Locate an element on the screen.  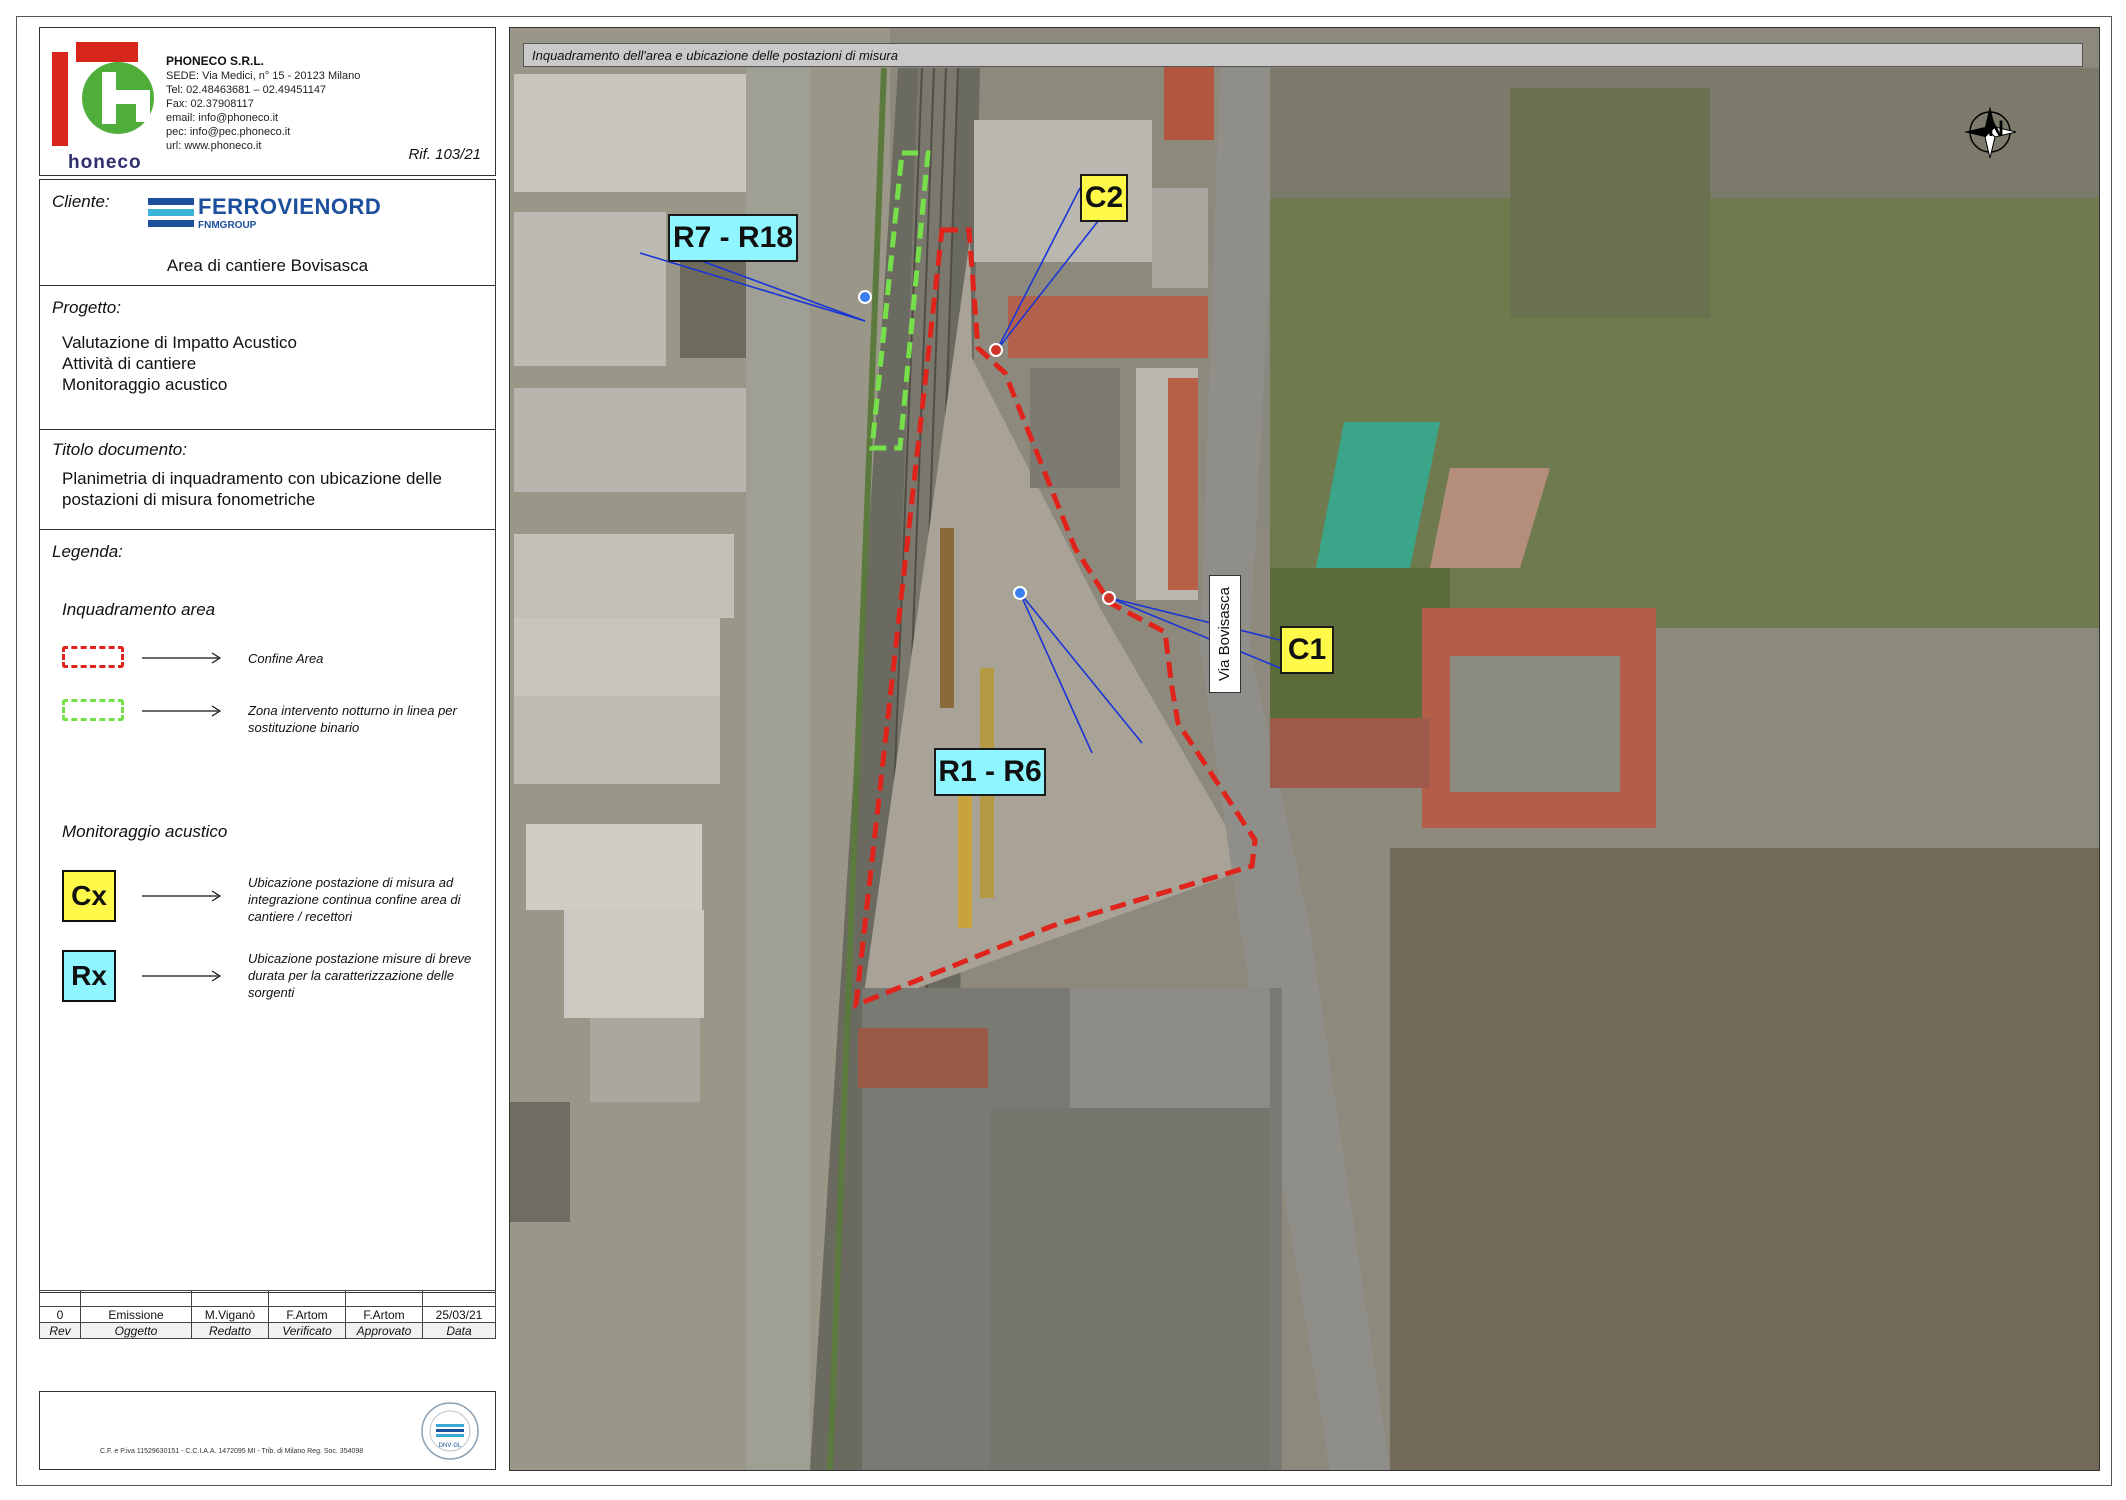
company-url: url: www.phoneco.it is located at coordinates (213, 146).